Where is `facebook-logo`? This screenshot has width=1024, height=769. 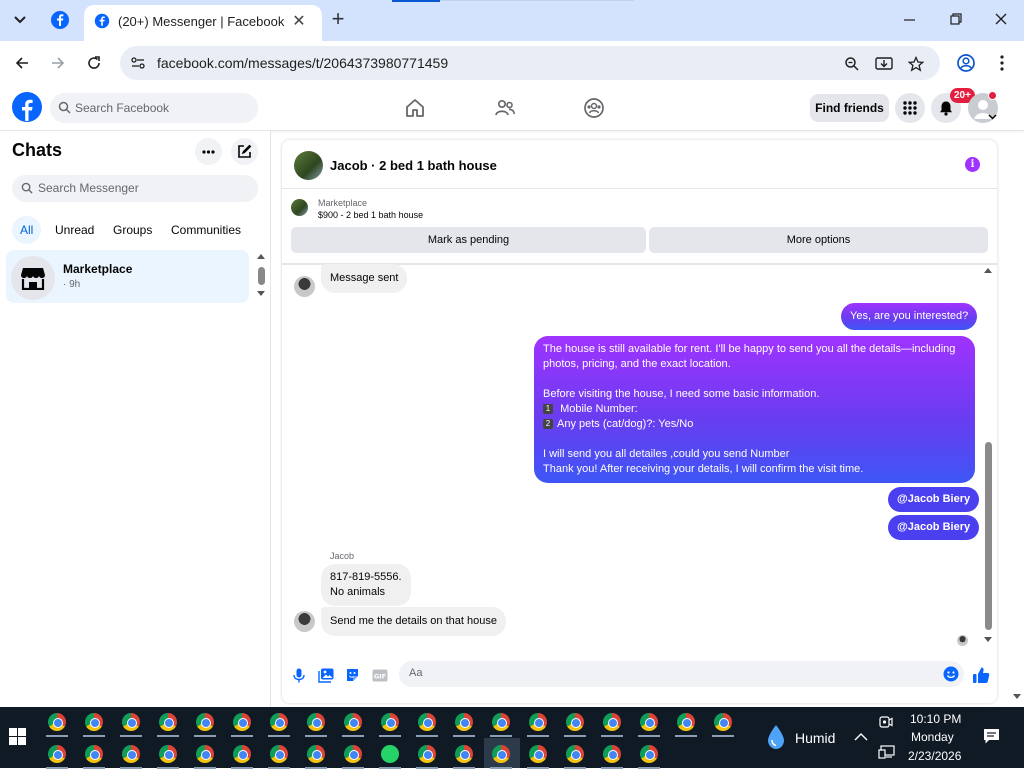
facebook-logo is located at coordinates (27, 107).